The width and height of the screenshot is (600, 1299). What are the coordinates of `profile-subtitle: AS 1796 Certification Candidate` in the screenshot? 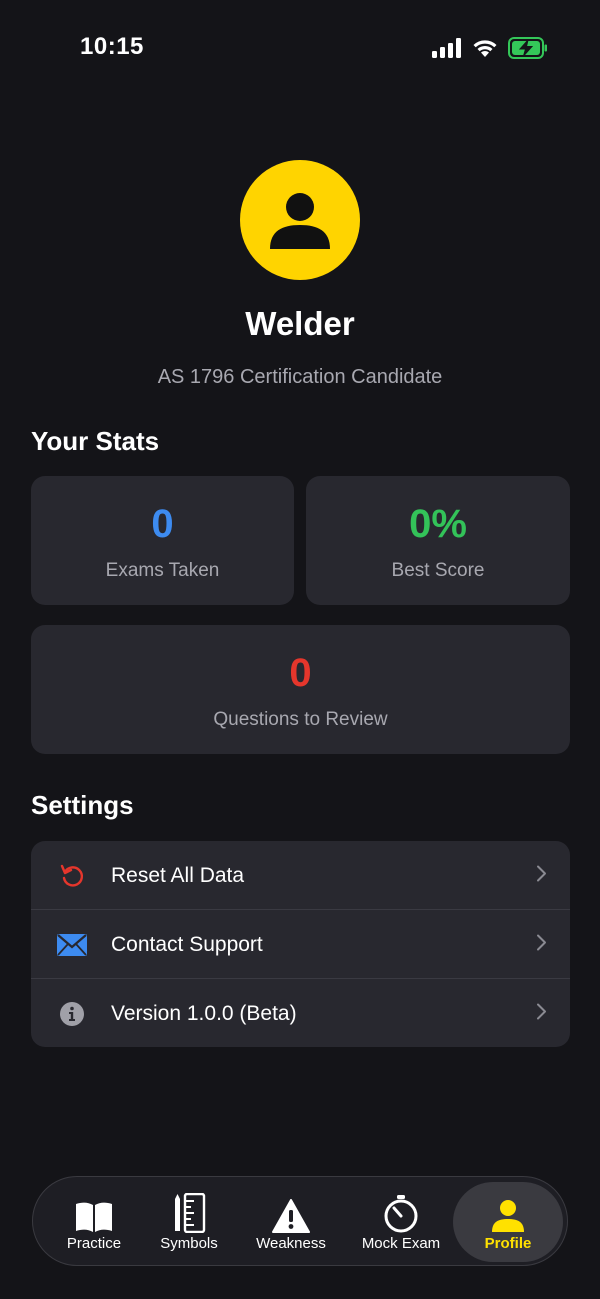 It's located at (300, 377).